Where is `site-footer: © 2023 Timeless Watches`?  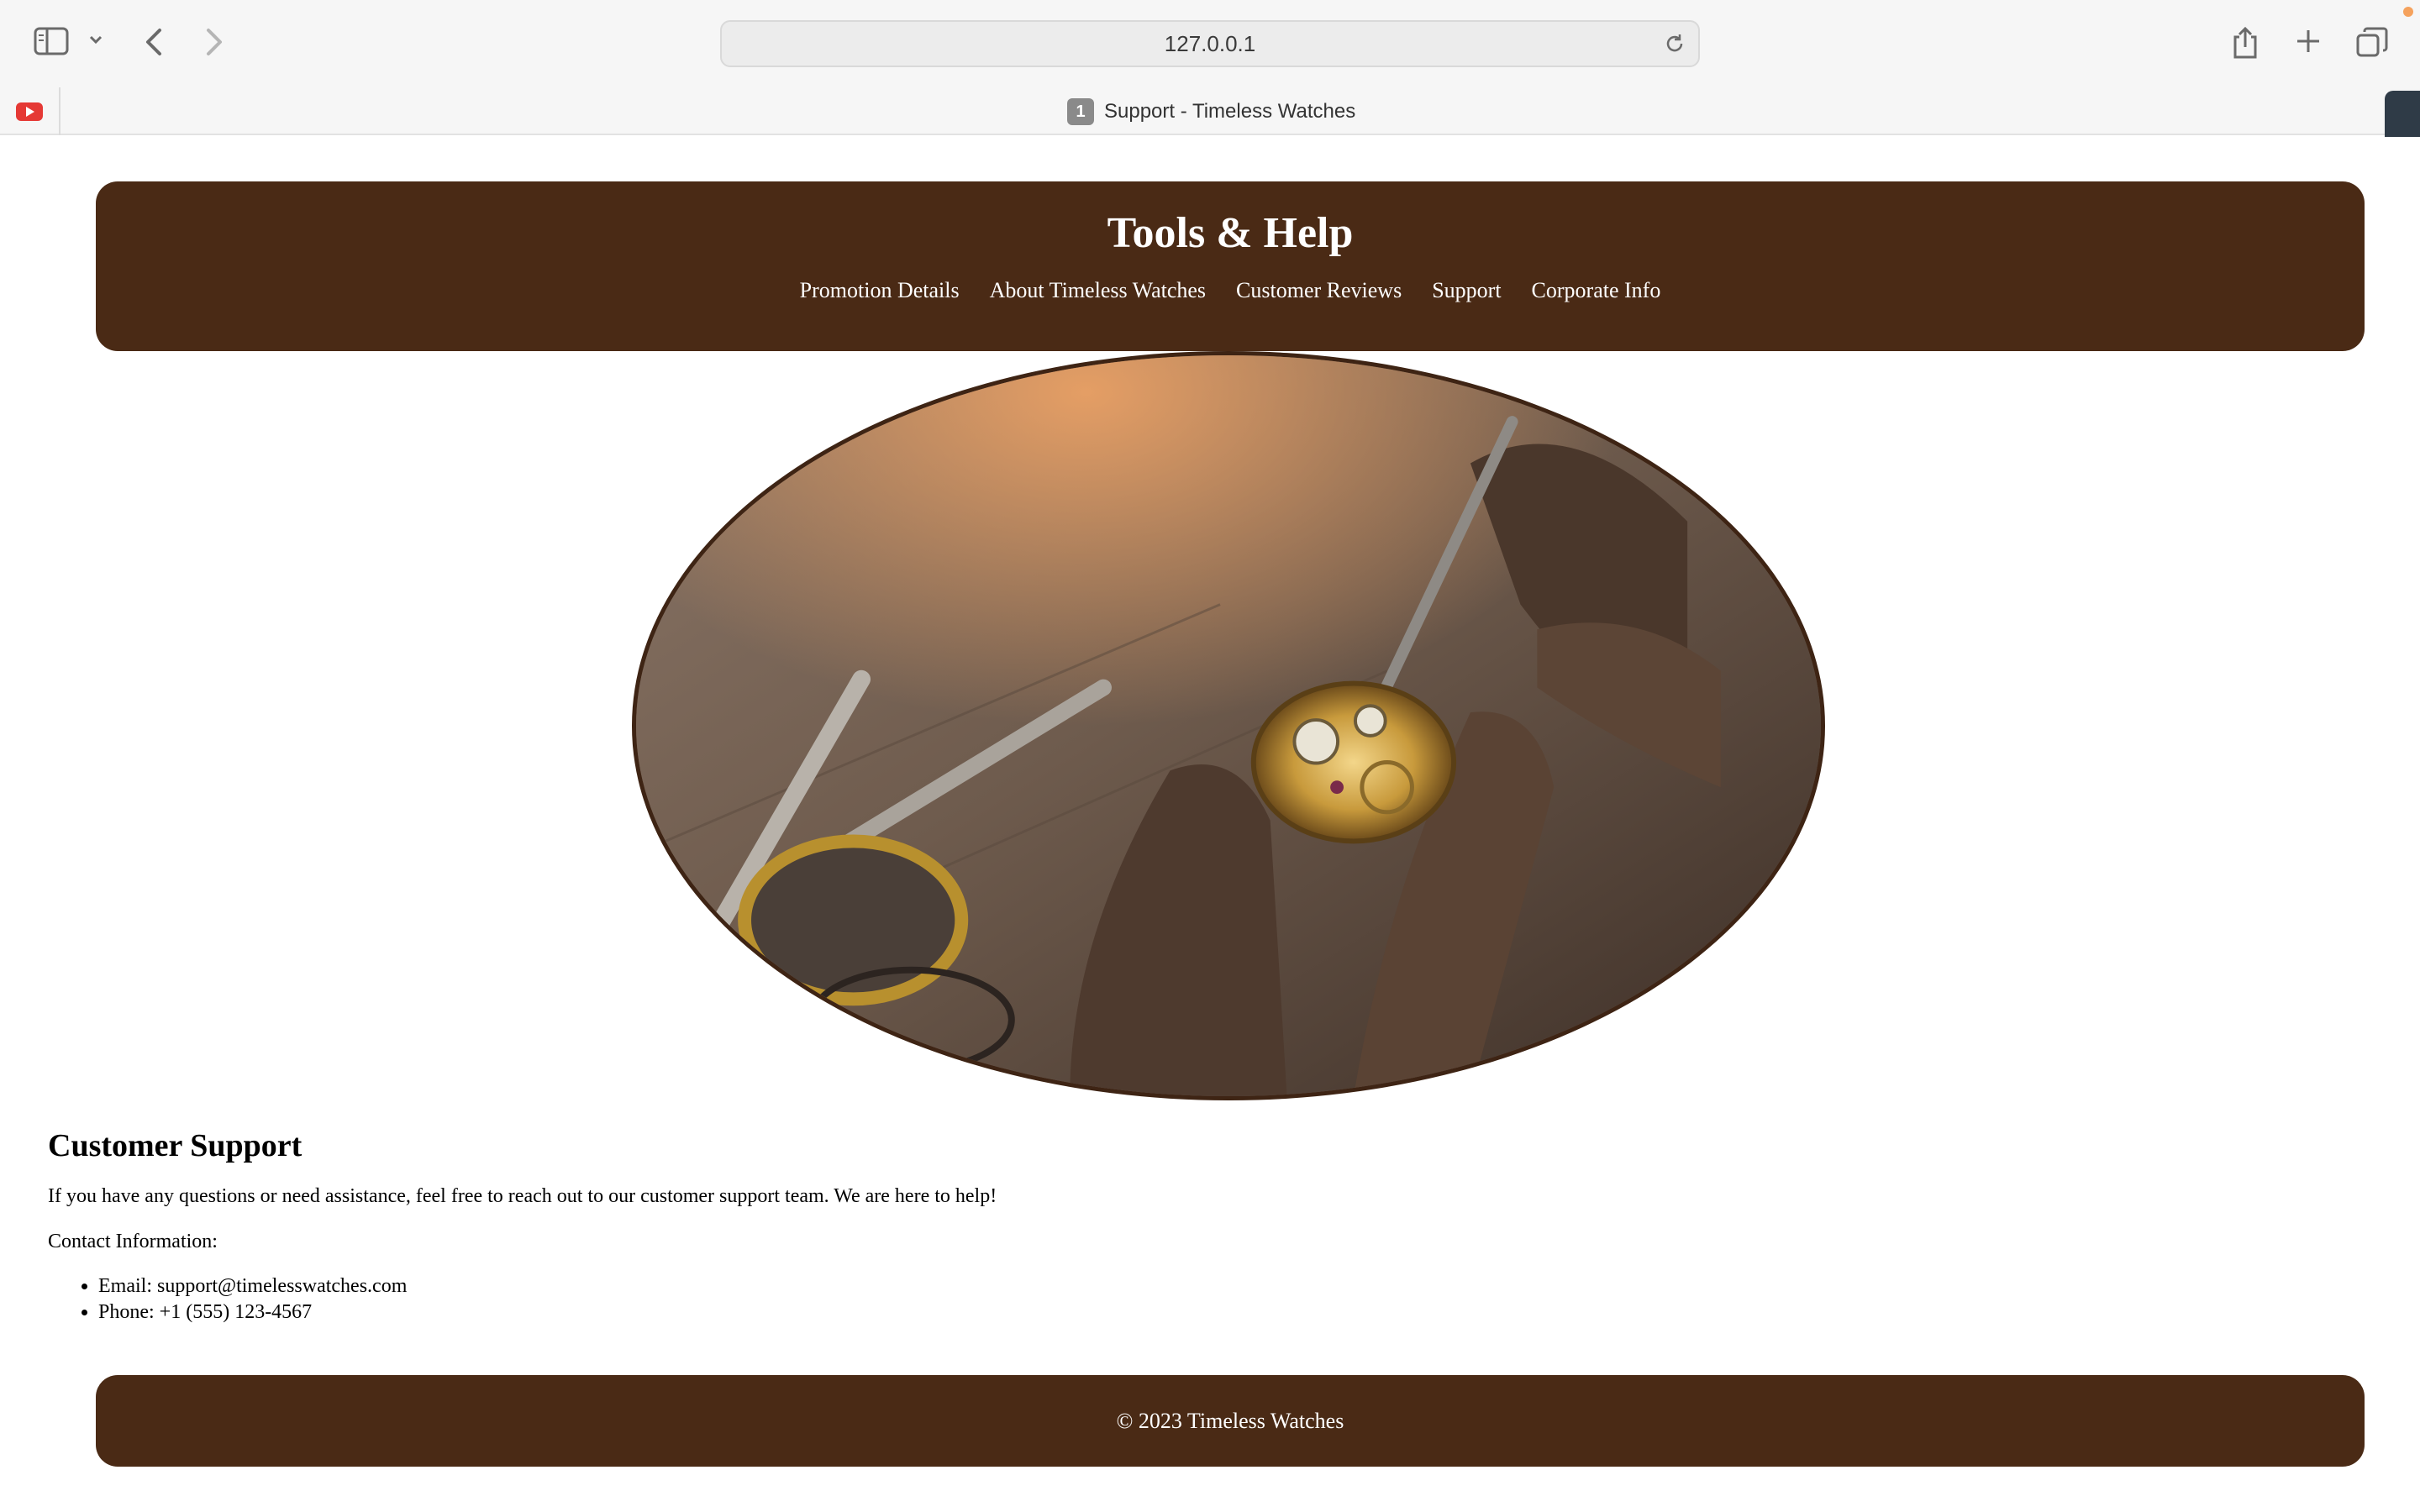 site-footer: © 2023 Timeless Watches is located at coordinates (1230, 1421).